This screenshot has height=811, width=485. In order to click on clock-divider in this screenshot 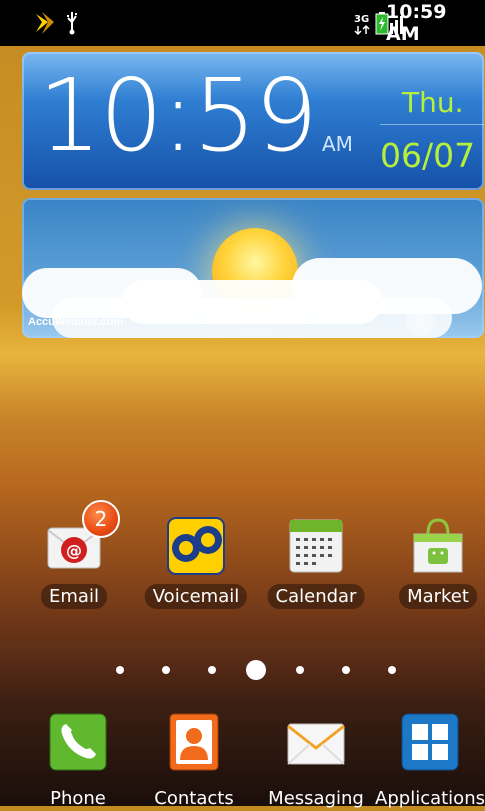, I will do `click(432, 124)`.